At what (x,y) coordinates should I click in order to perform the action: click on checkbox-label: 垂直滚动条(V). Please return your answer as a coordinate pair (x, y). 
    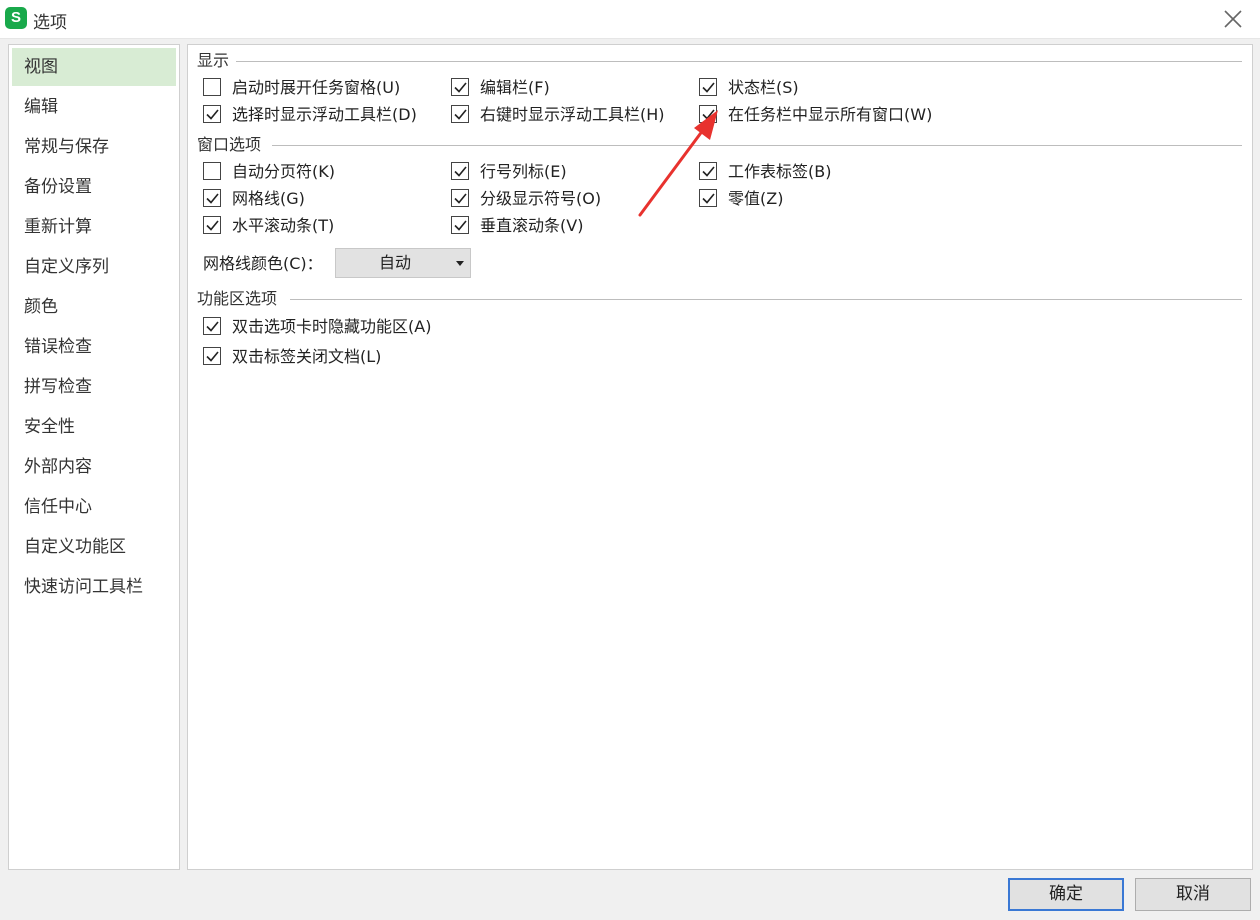
    Looking at the image, I should click on (532, 225).